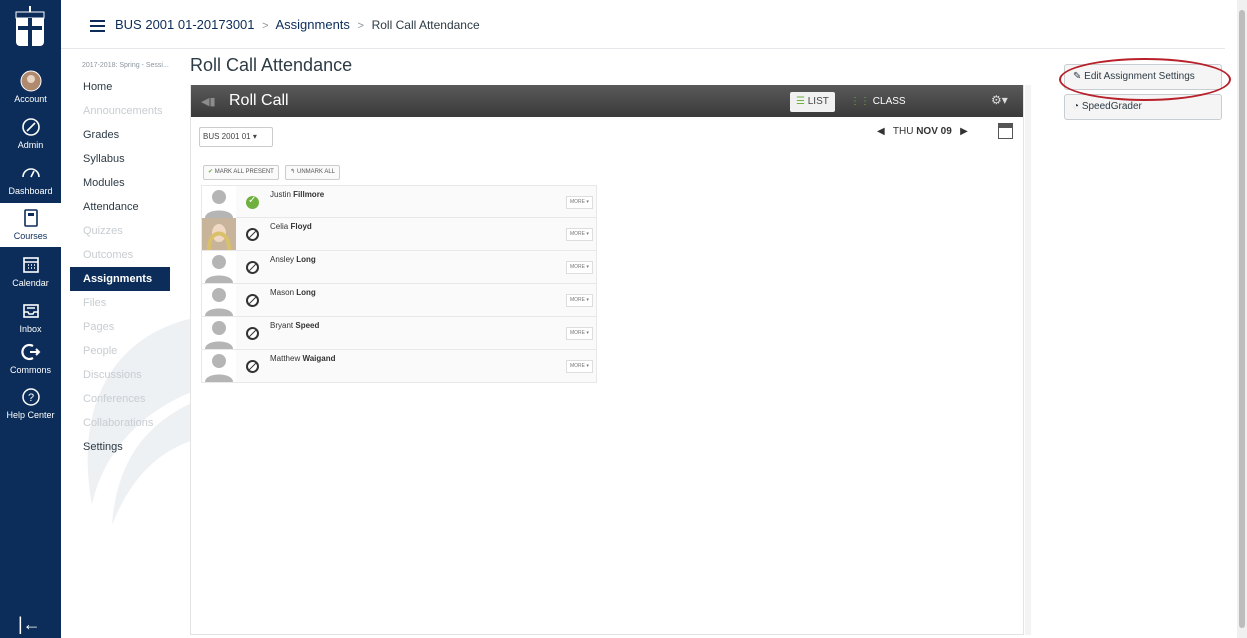 Image resolution: width=1247 pixels, height=638 pixels. Describe the element at coordinates (30, 317) in the screenshot. I see `nav-inbox: Inbox` at that location.